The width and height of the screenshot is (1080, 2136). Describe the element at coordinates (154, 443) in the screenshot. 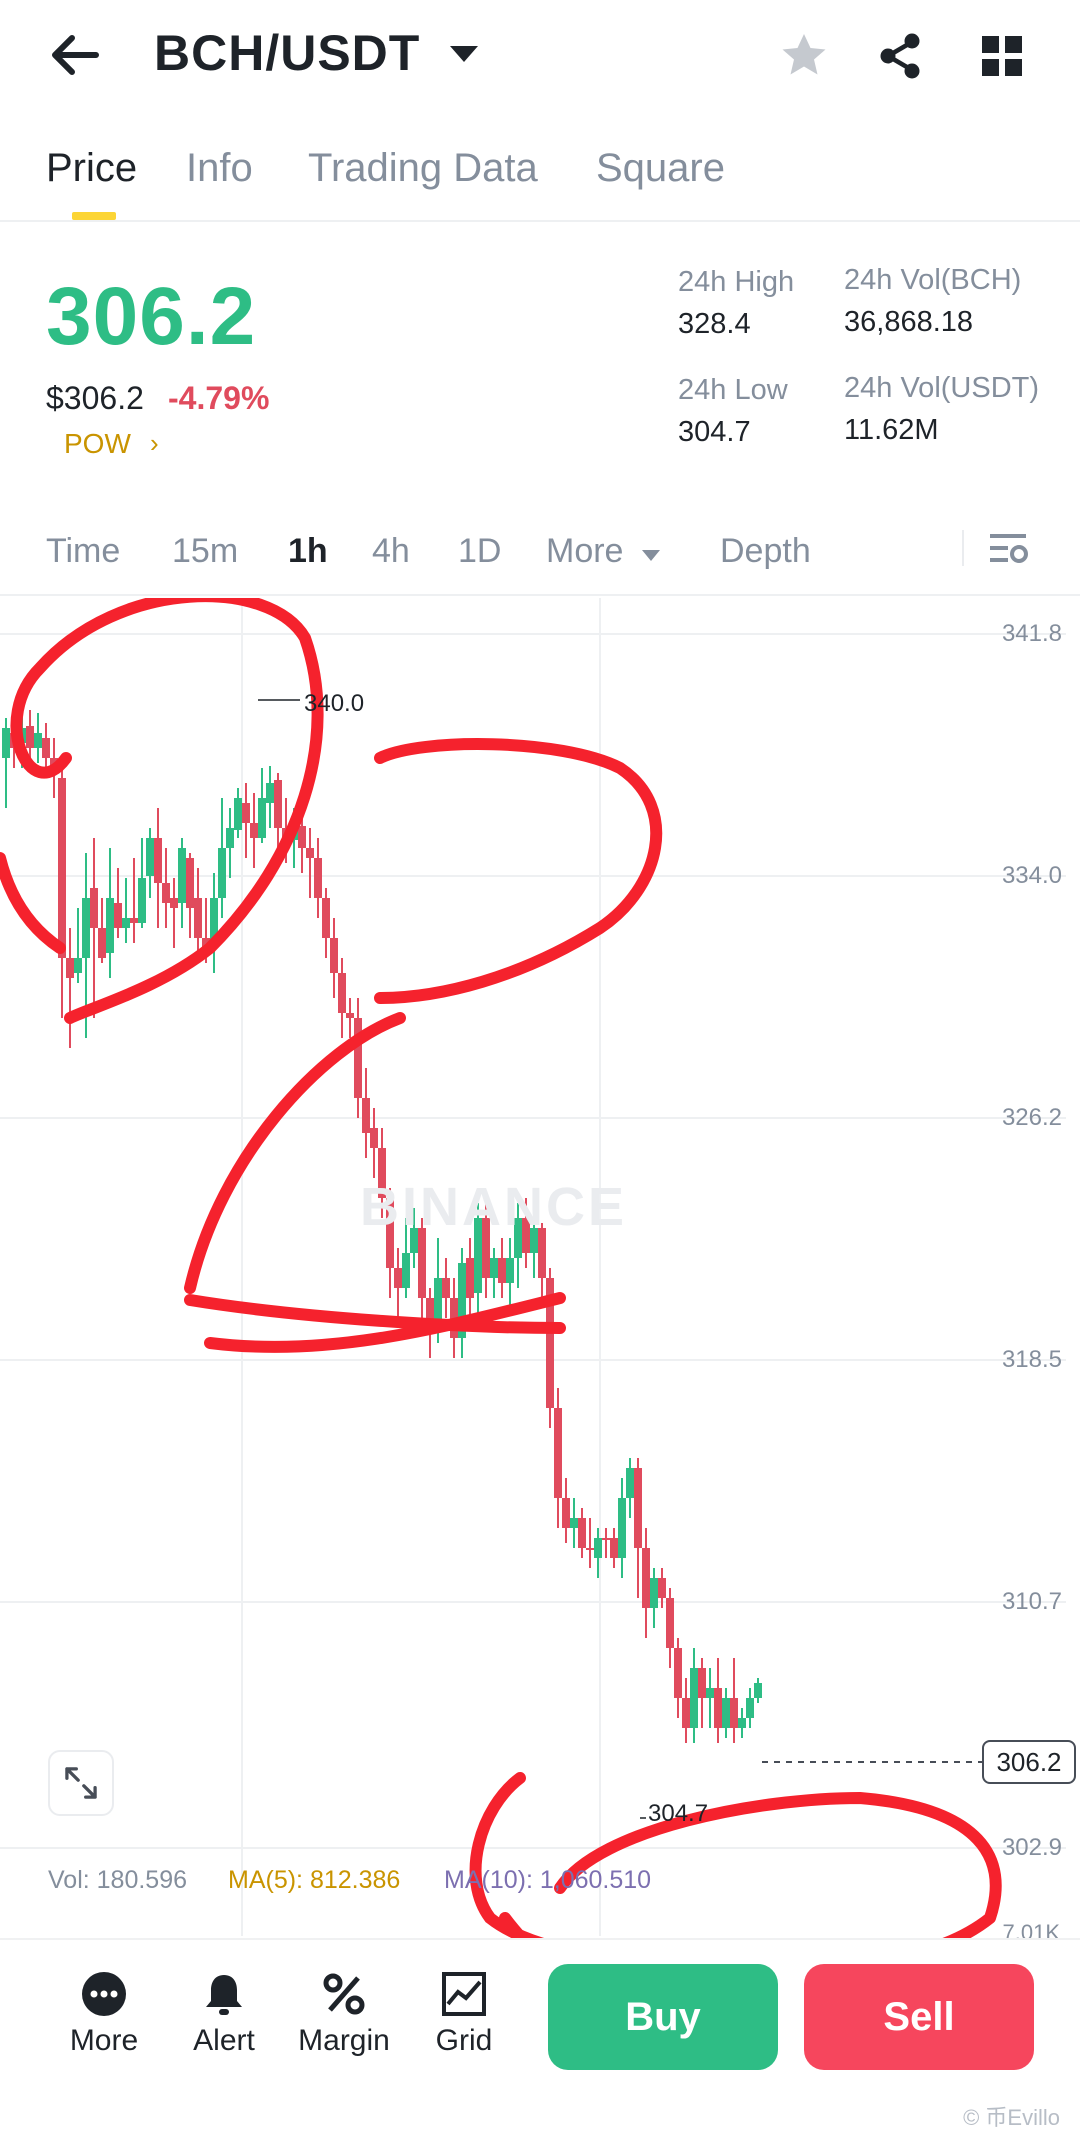

I see `chevron-right-icon: ›` at that location.